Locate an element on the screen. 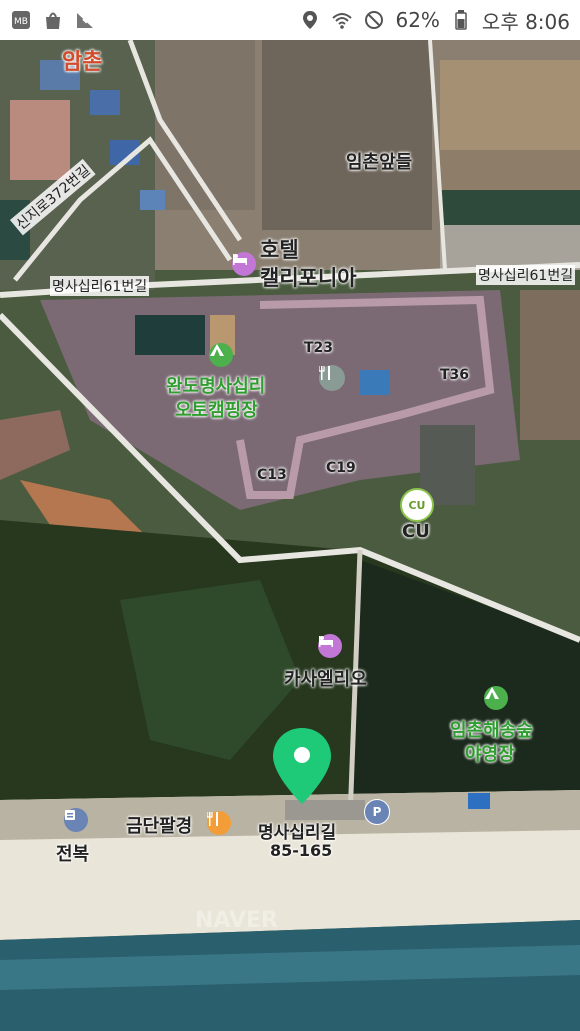  forest-campground-label-line1: 임촌해송숲 is located at coordinates (491, 729).